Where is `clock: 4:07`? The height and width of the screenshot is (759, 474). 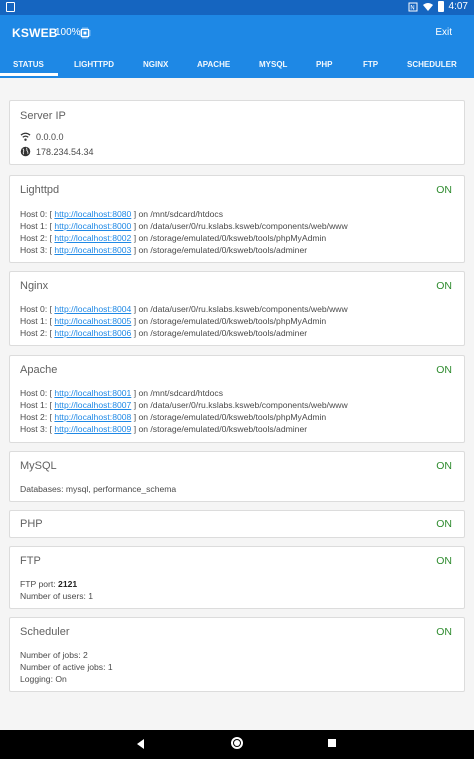 clock: 4:07 is located at coordinates (458, 6).